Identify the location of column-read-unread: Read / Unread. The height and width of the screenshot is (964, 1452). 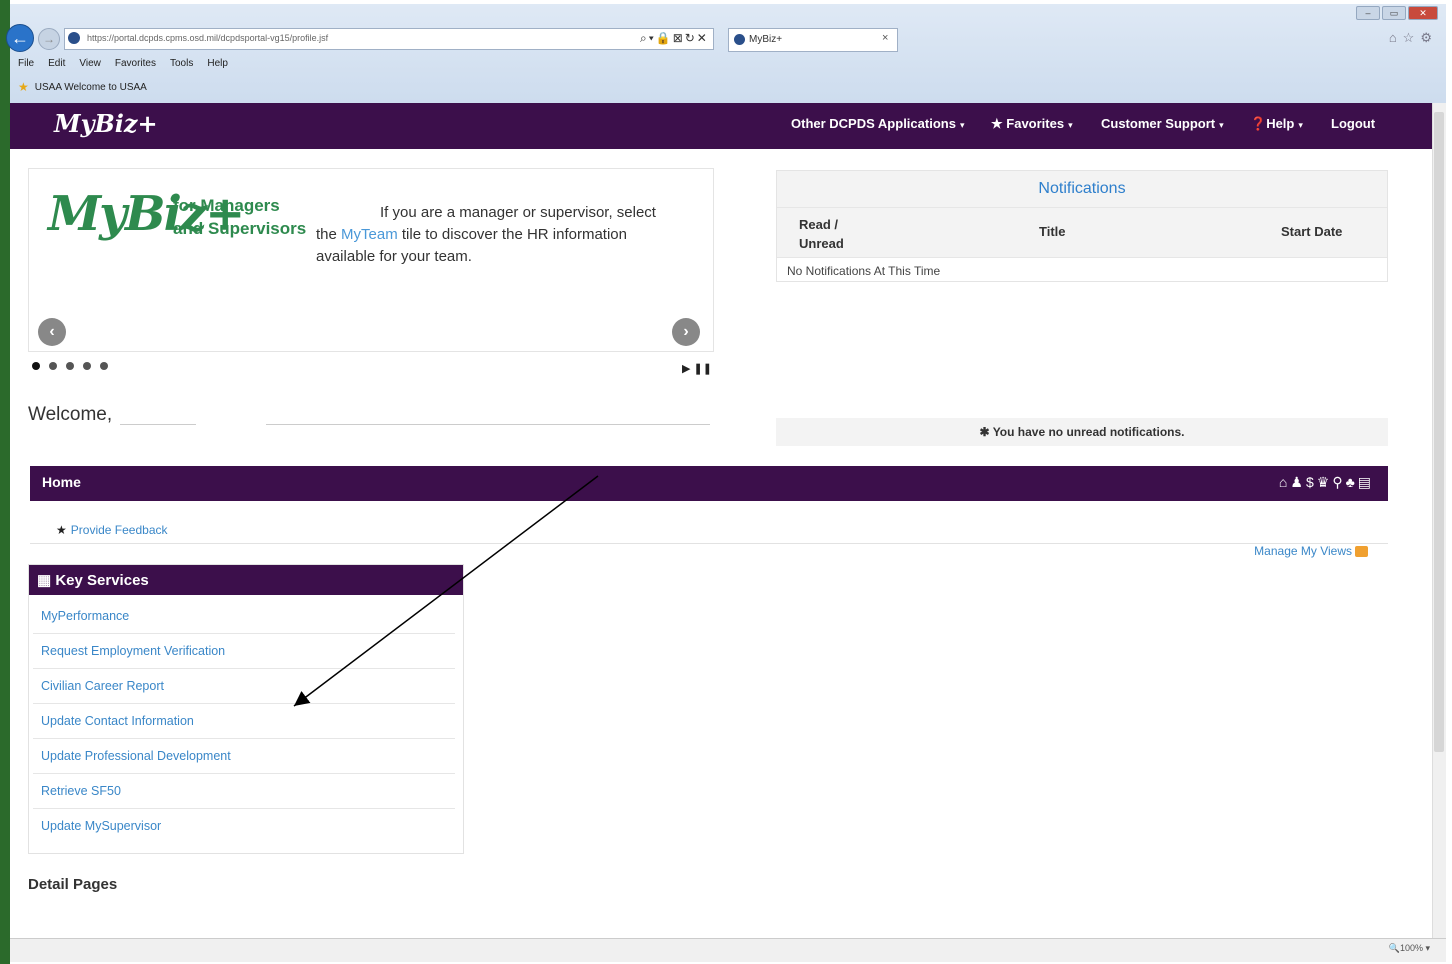
(821, 234).